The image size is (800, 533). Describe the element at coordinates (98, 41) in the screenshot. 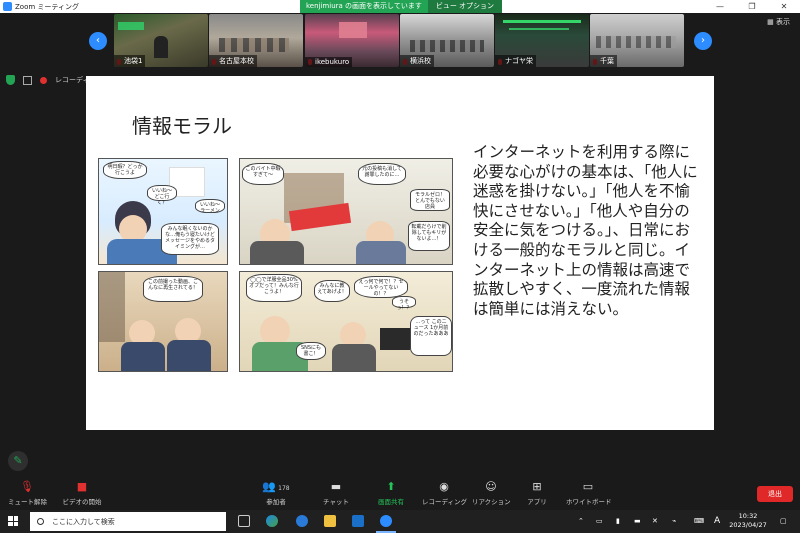

I see `prev-page-button: ‹` at that location.